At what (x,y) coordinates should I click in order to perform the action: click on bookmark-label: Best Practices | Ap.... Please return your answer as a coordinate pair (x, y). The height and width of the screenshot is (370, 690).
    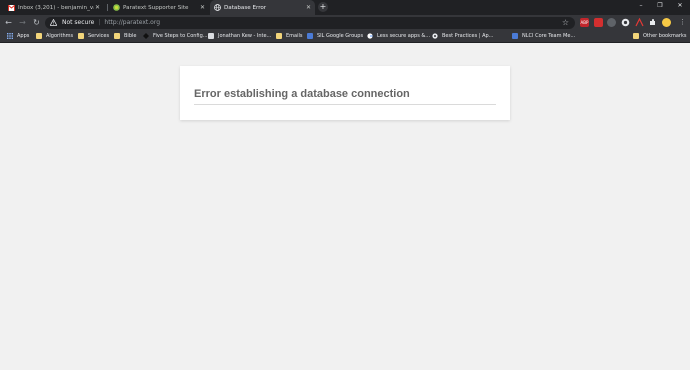
    Looking at the image, I should click on (468, 36).